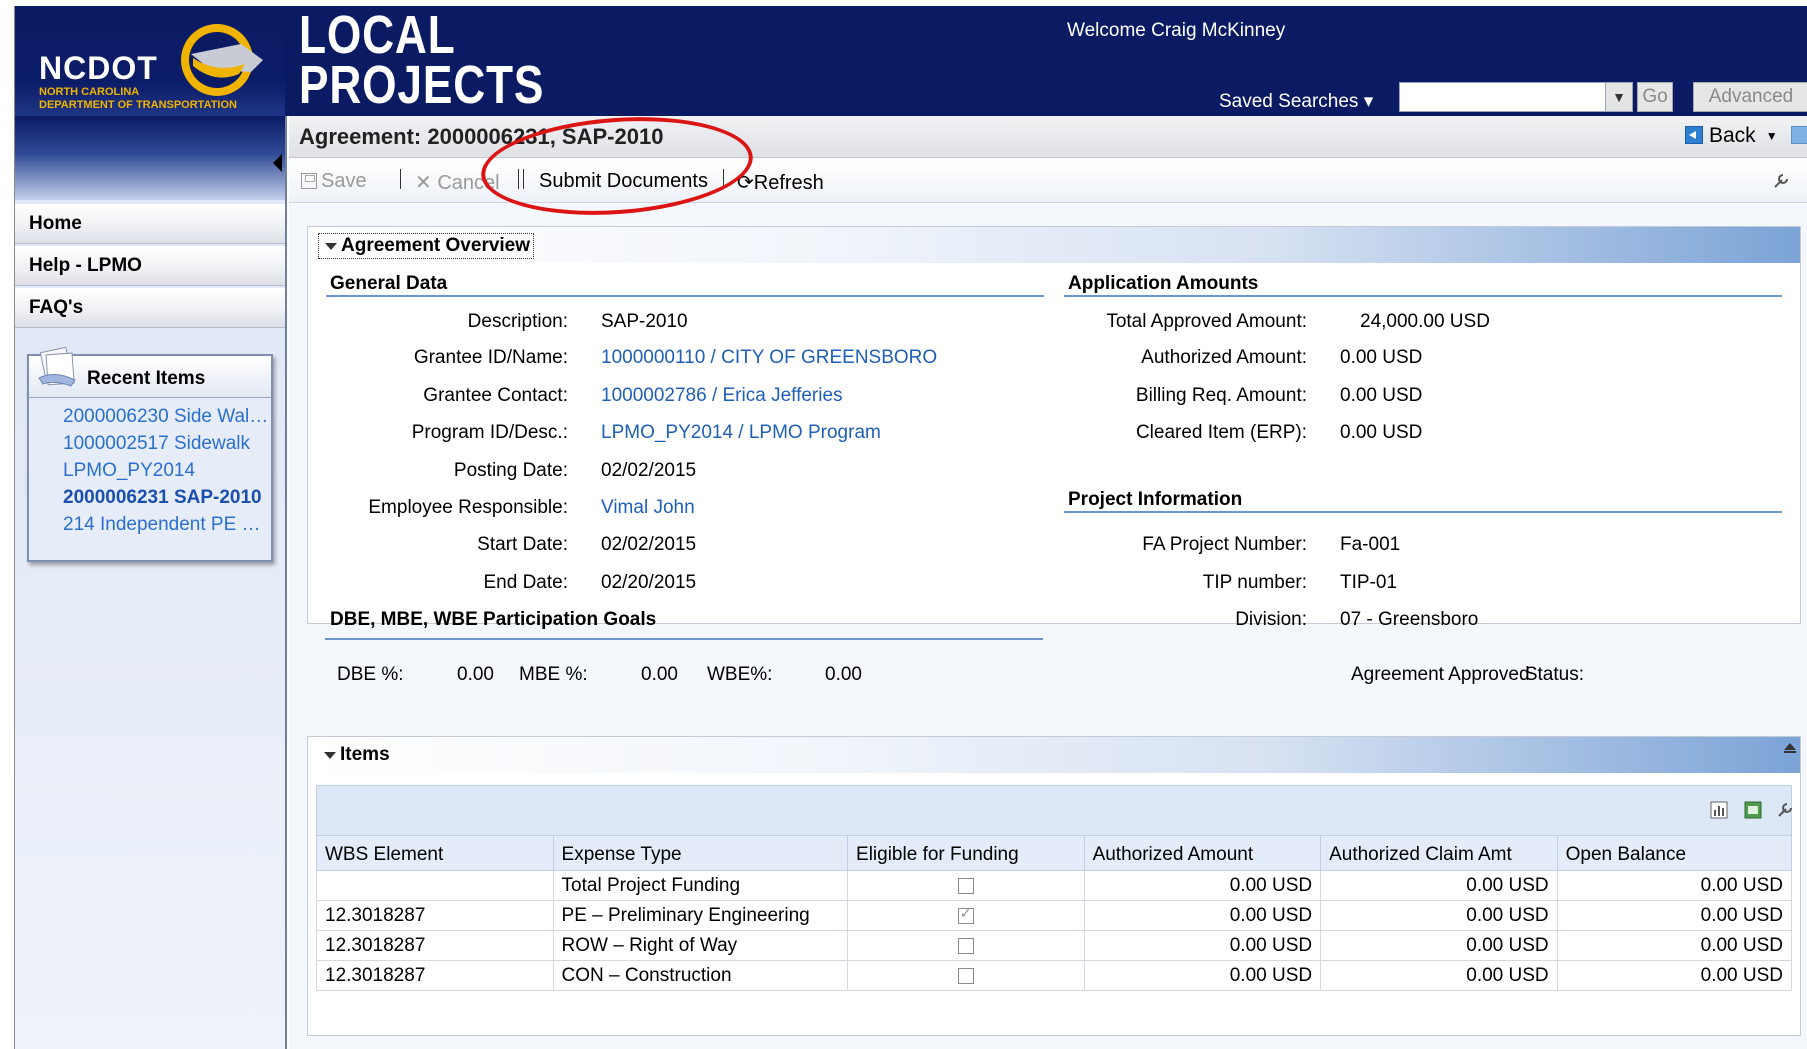 The height and width of the screenshot is (1049, 1807). Describe the element at coordinates (1753, 810) in the screenshot. I see `export-excel-icon` at that location.